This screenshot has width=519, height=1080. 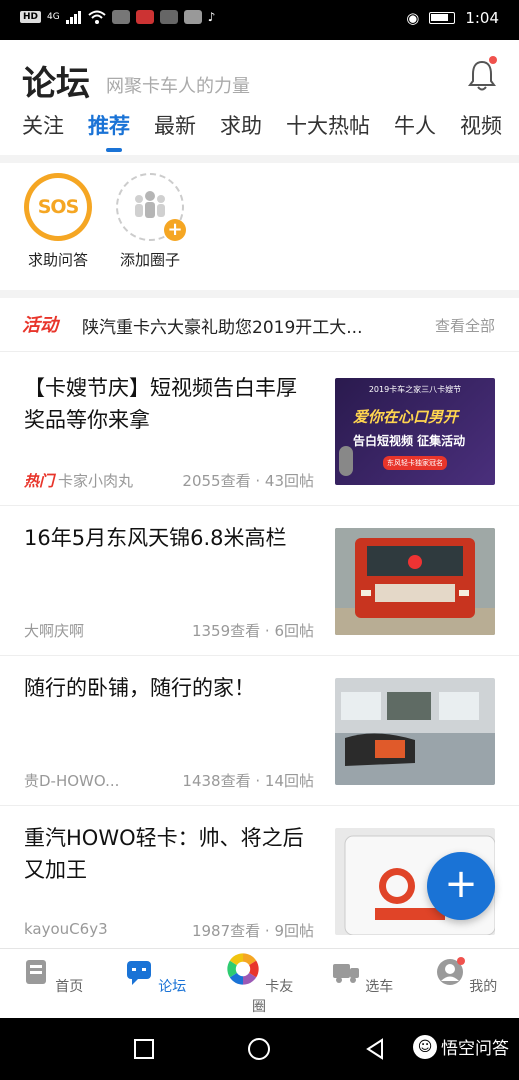 I want to click on activity-badge: 活动, so click(x=40, y=325).